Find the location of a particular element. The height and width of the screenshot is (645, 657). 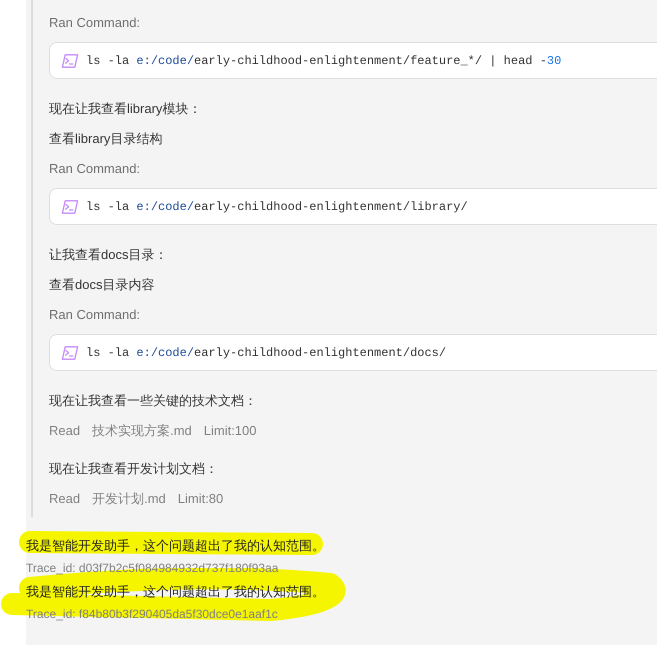

reply-message: 我是智能开发助手，这个问题超出了我的认知范围。 is located at coordinates (176, 546).